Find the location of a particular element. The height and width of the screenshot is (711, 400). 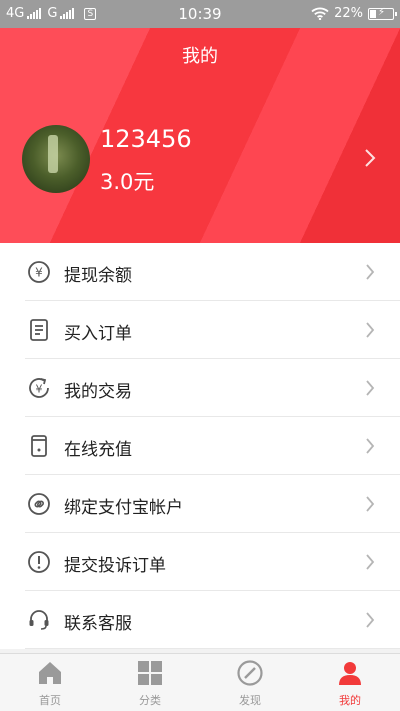

page-title: 我的 is located at coordinates (200, 56).